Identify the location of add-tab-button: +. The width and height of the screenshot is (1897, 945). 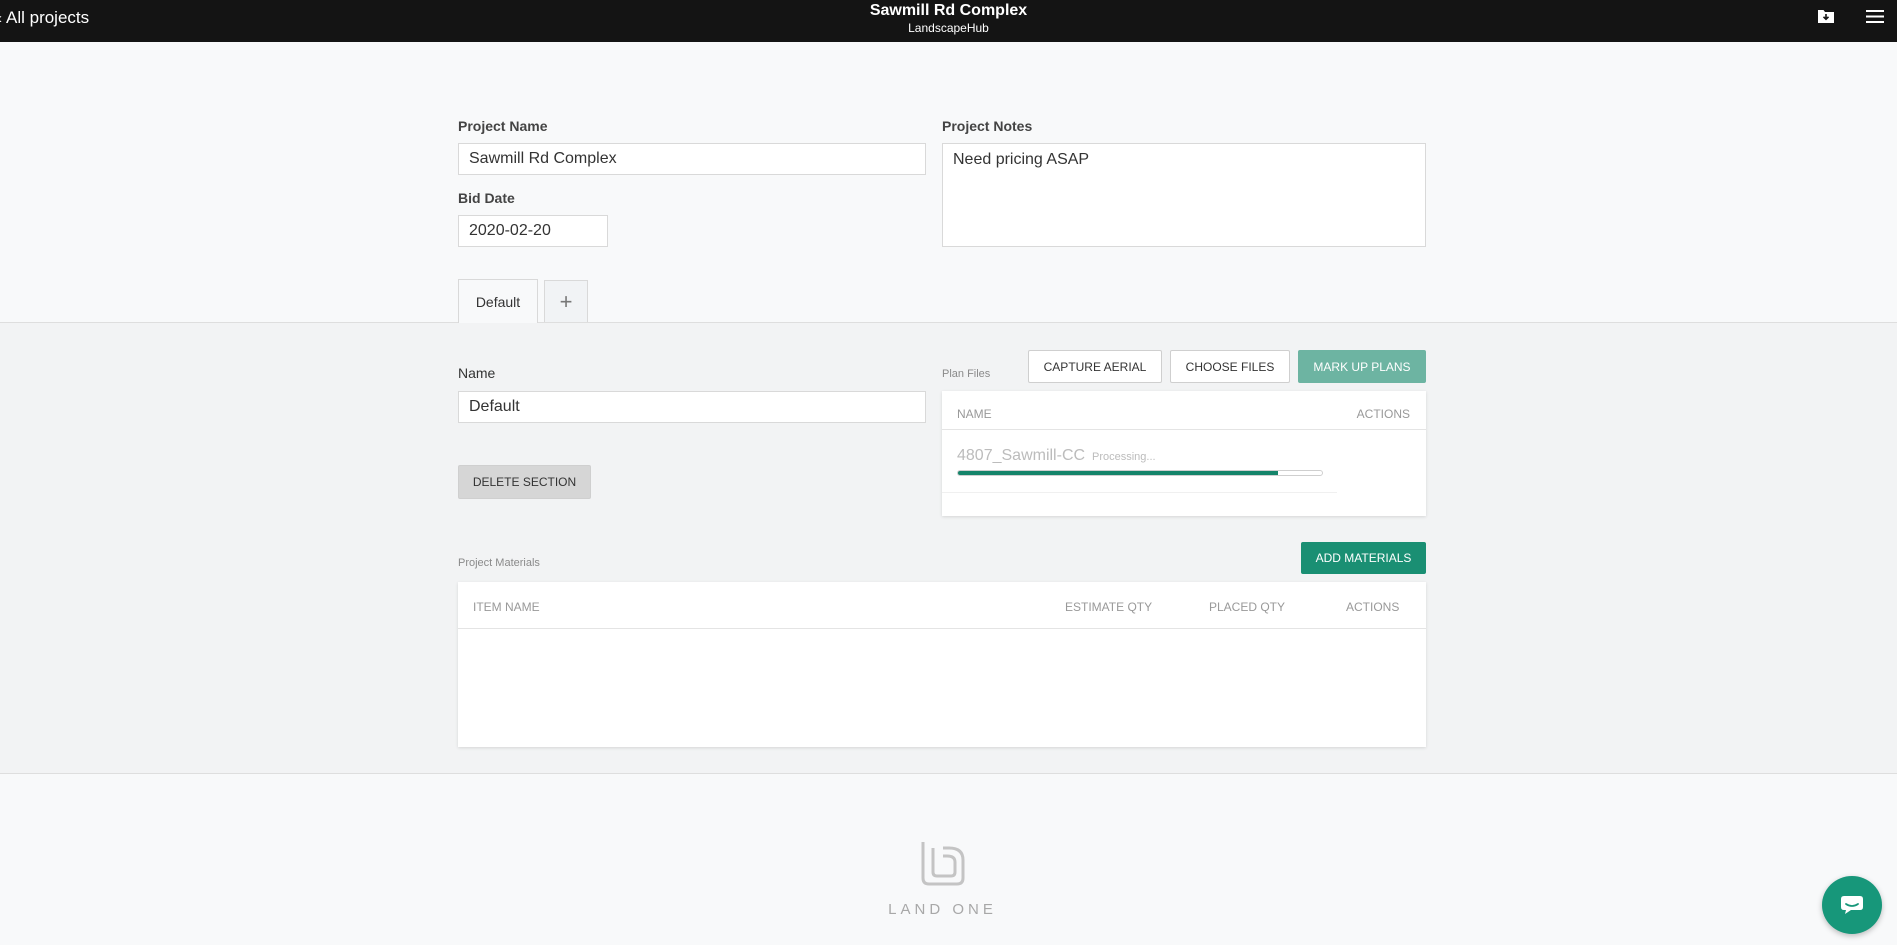
(566, 301).